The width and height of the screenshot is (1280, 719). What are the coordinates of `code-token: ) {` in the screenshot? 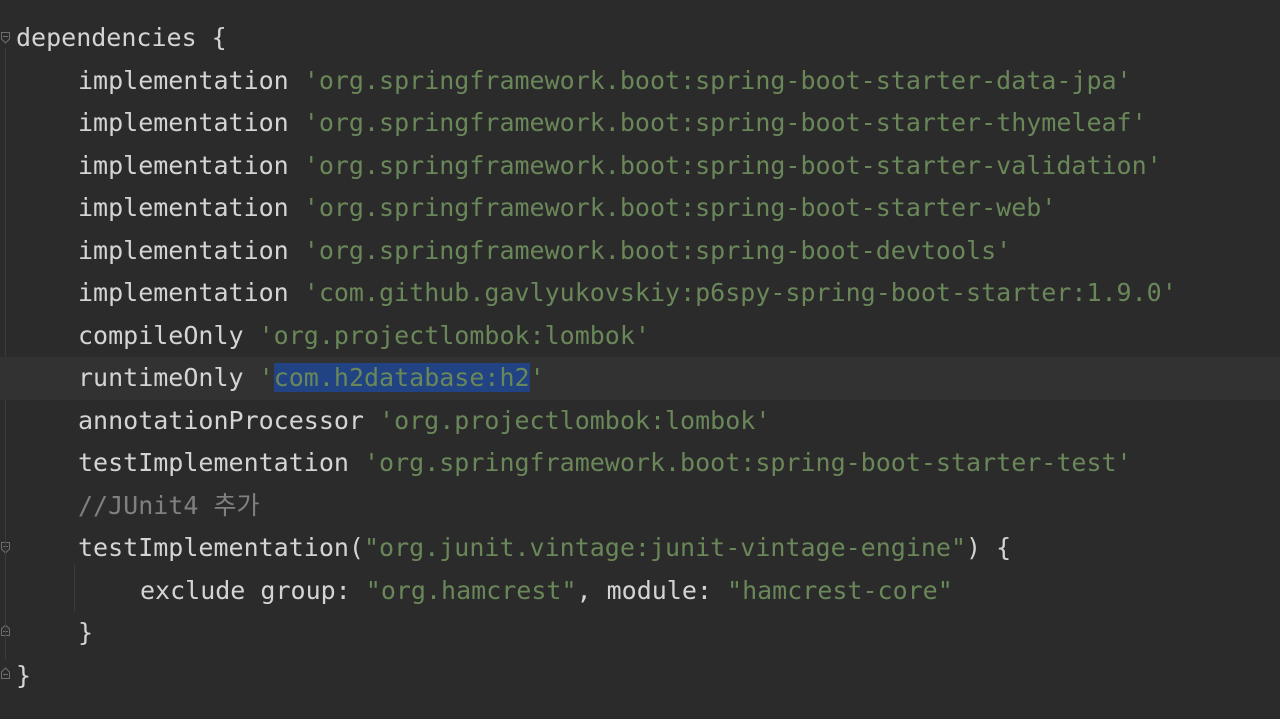 It's located at (989, 547).